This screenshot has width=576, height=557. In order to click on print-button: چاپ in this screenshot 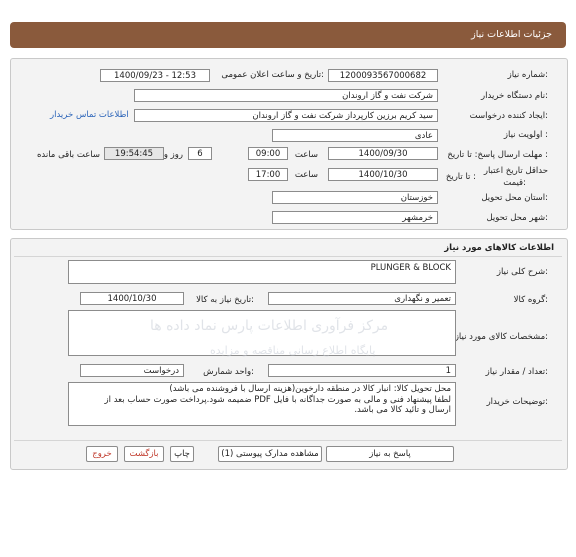, I will do `click(182, 454)`.